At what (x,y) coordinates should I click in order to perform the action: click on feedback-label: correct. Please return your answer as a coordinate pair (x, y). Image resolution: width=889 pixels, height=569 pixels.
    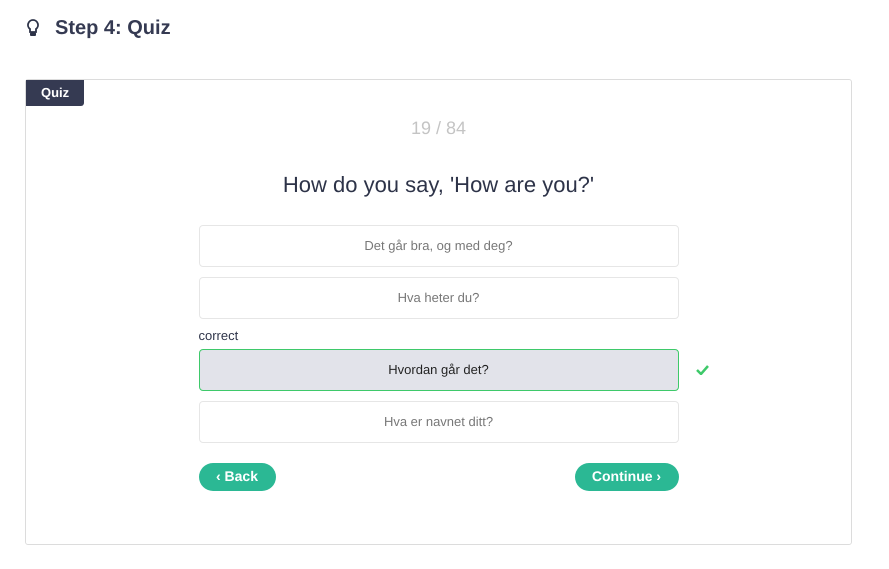
    Looking at the image, I should click on (219, 336).